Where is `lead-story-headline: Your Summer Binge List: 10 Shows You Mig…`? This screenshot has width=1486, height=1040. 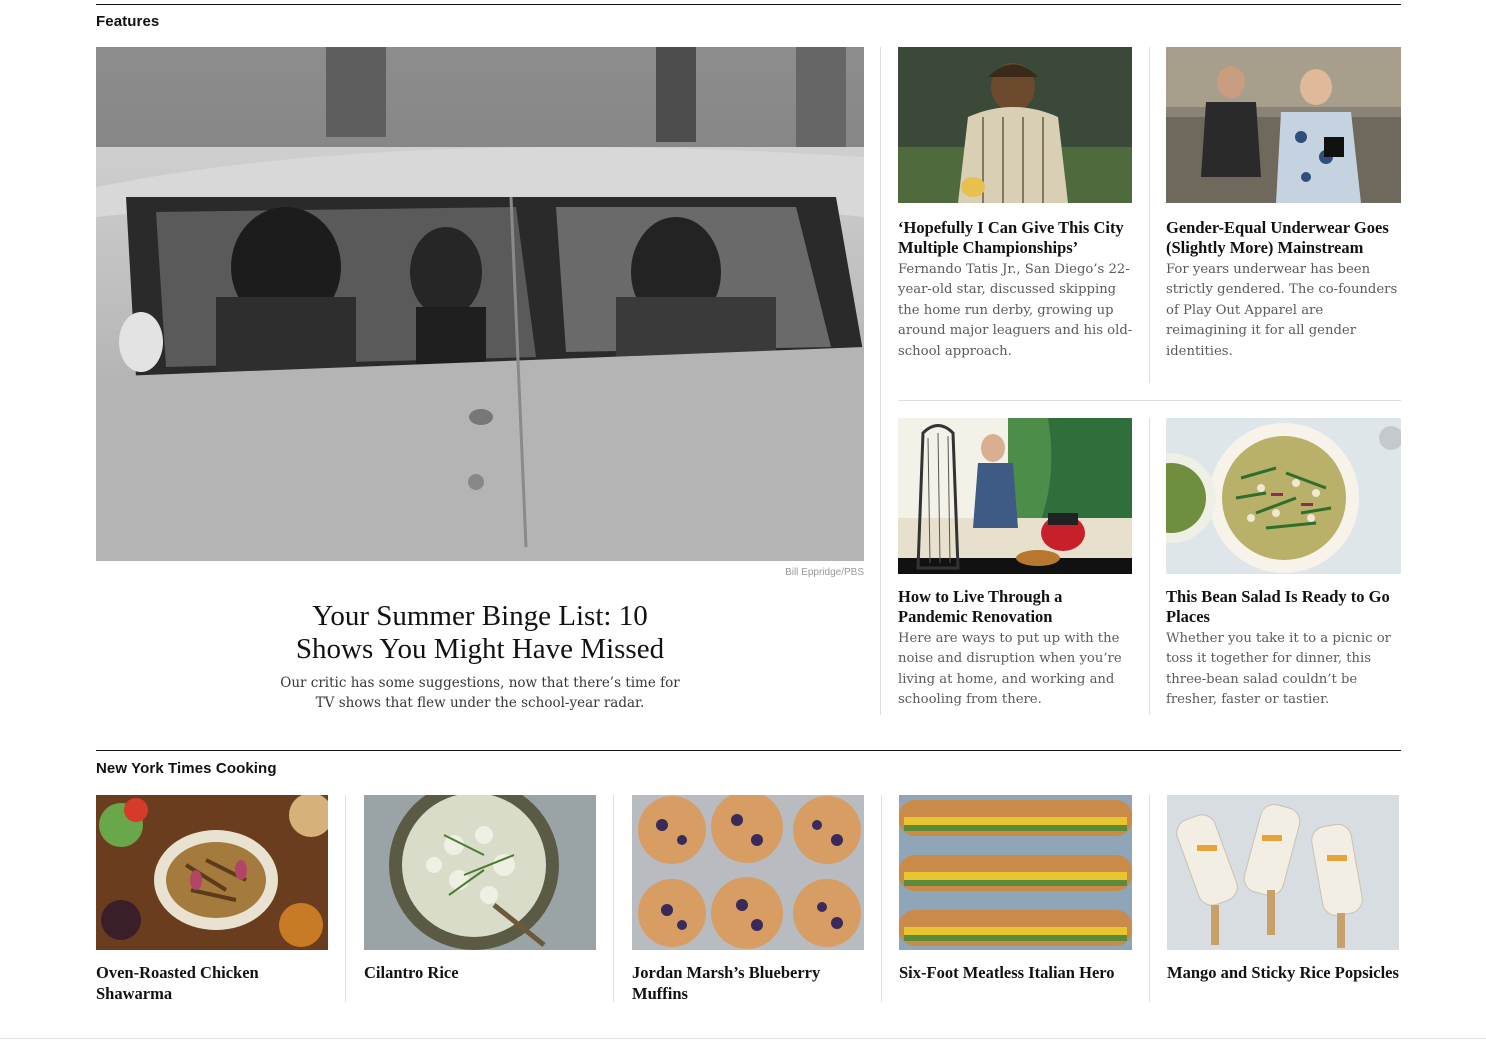 lead-story-headline: Your Summer Binge List: 10 Shows You Mig… is located at coordinates (480, 633).